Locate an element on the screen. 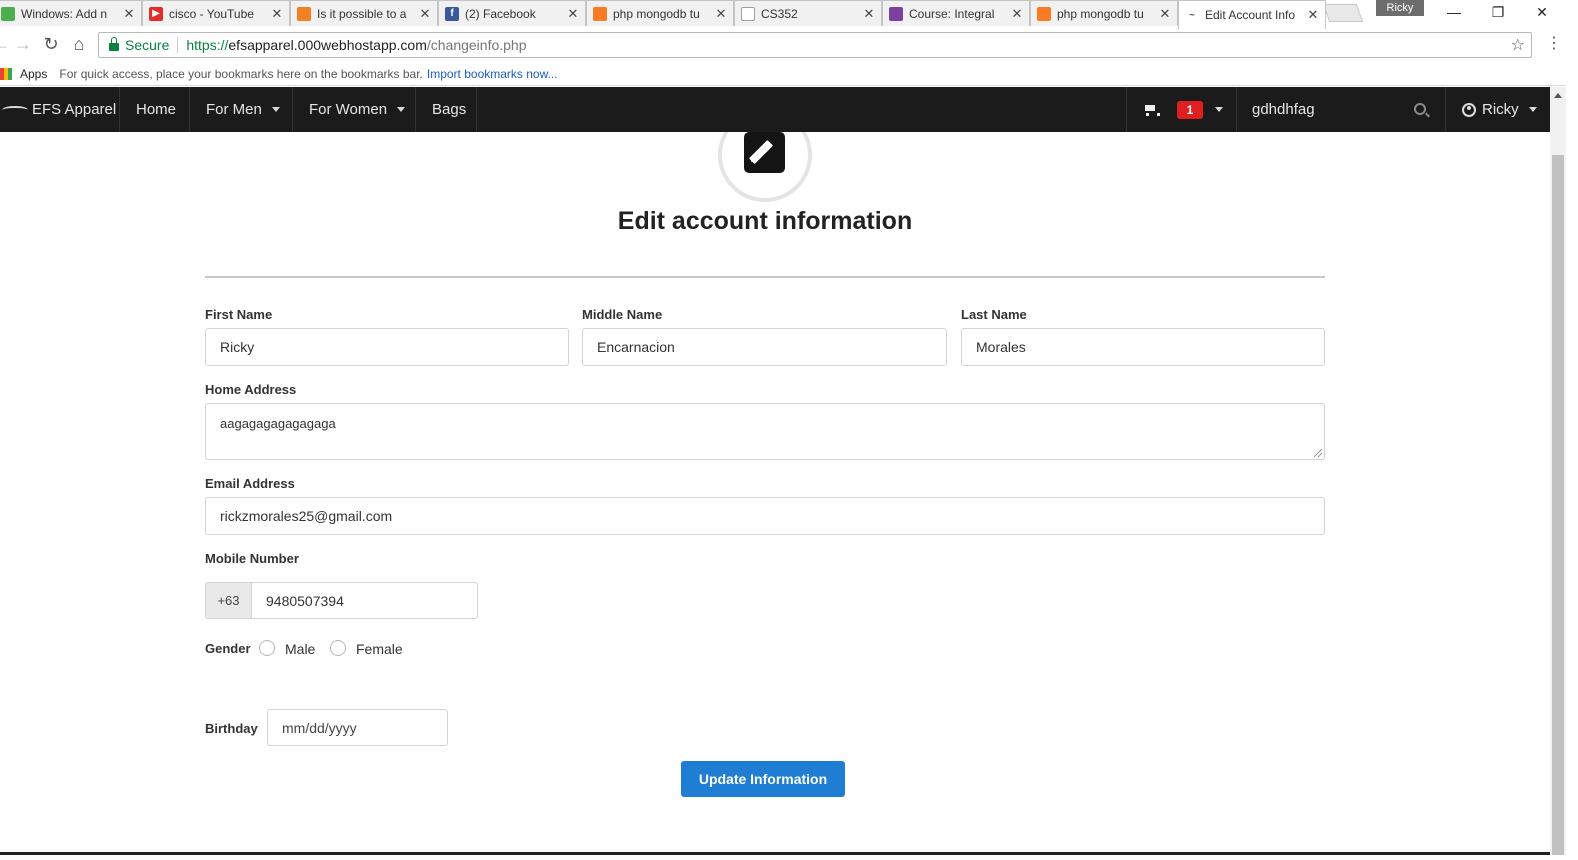 This screenshot has width=1578, height=860. nav-label: Bags is located at coordinates (449, 109).